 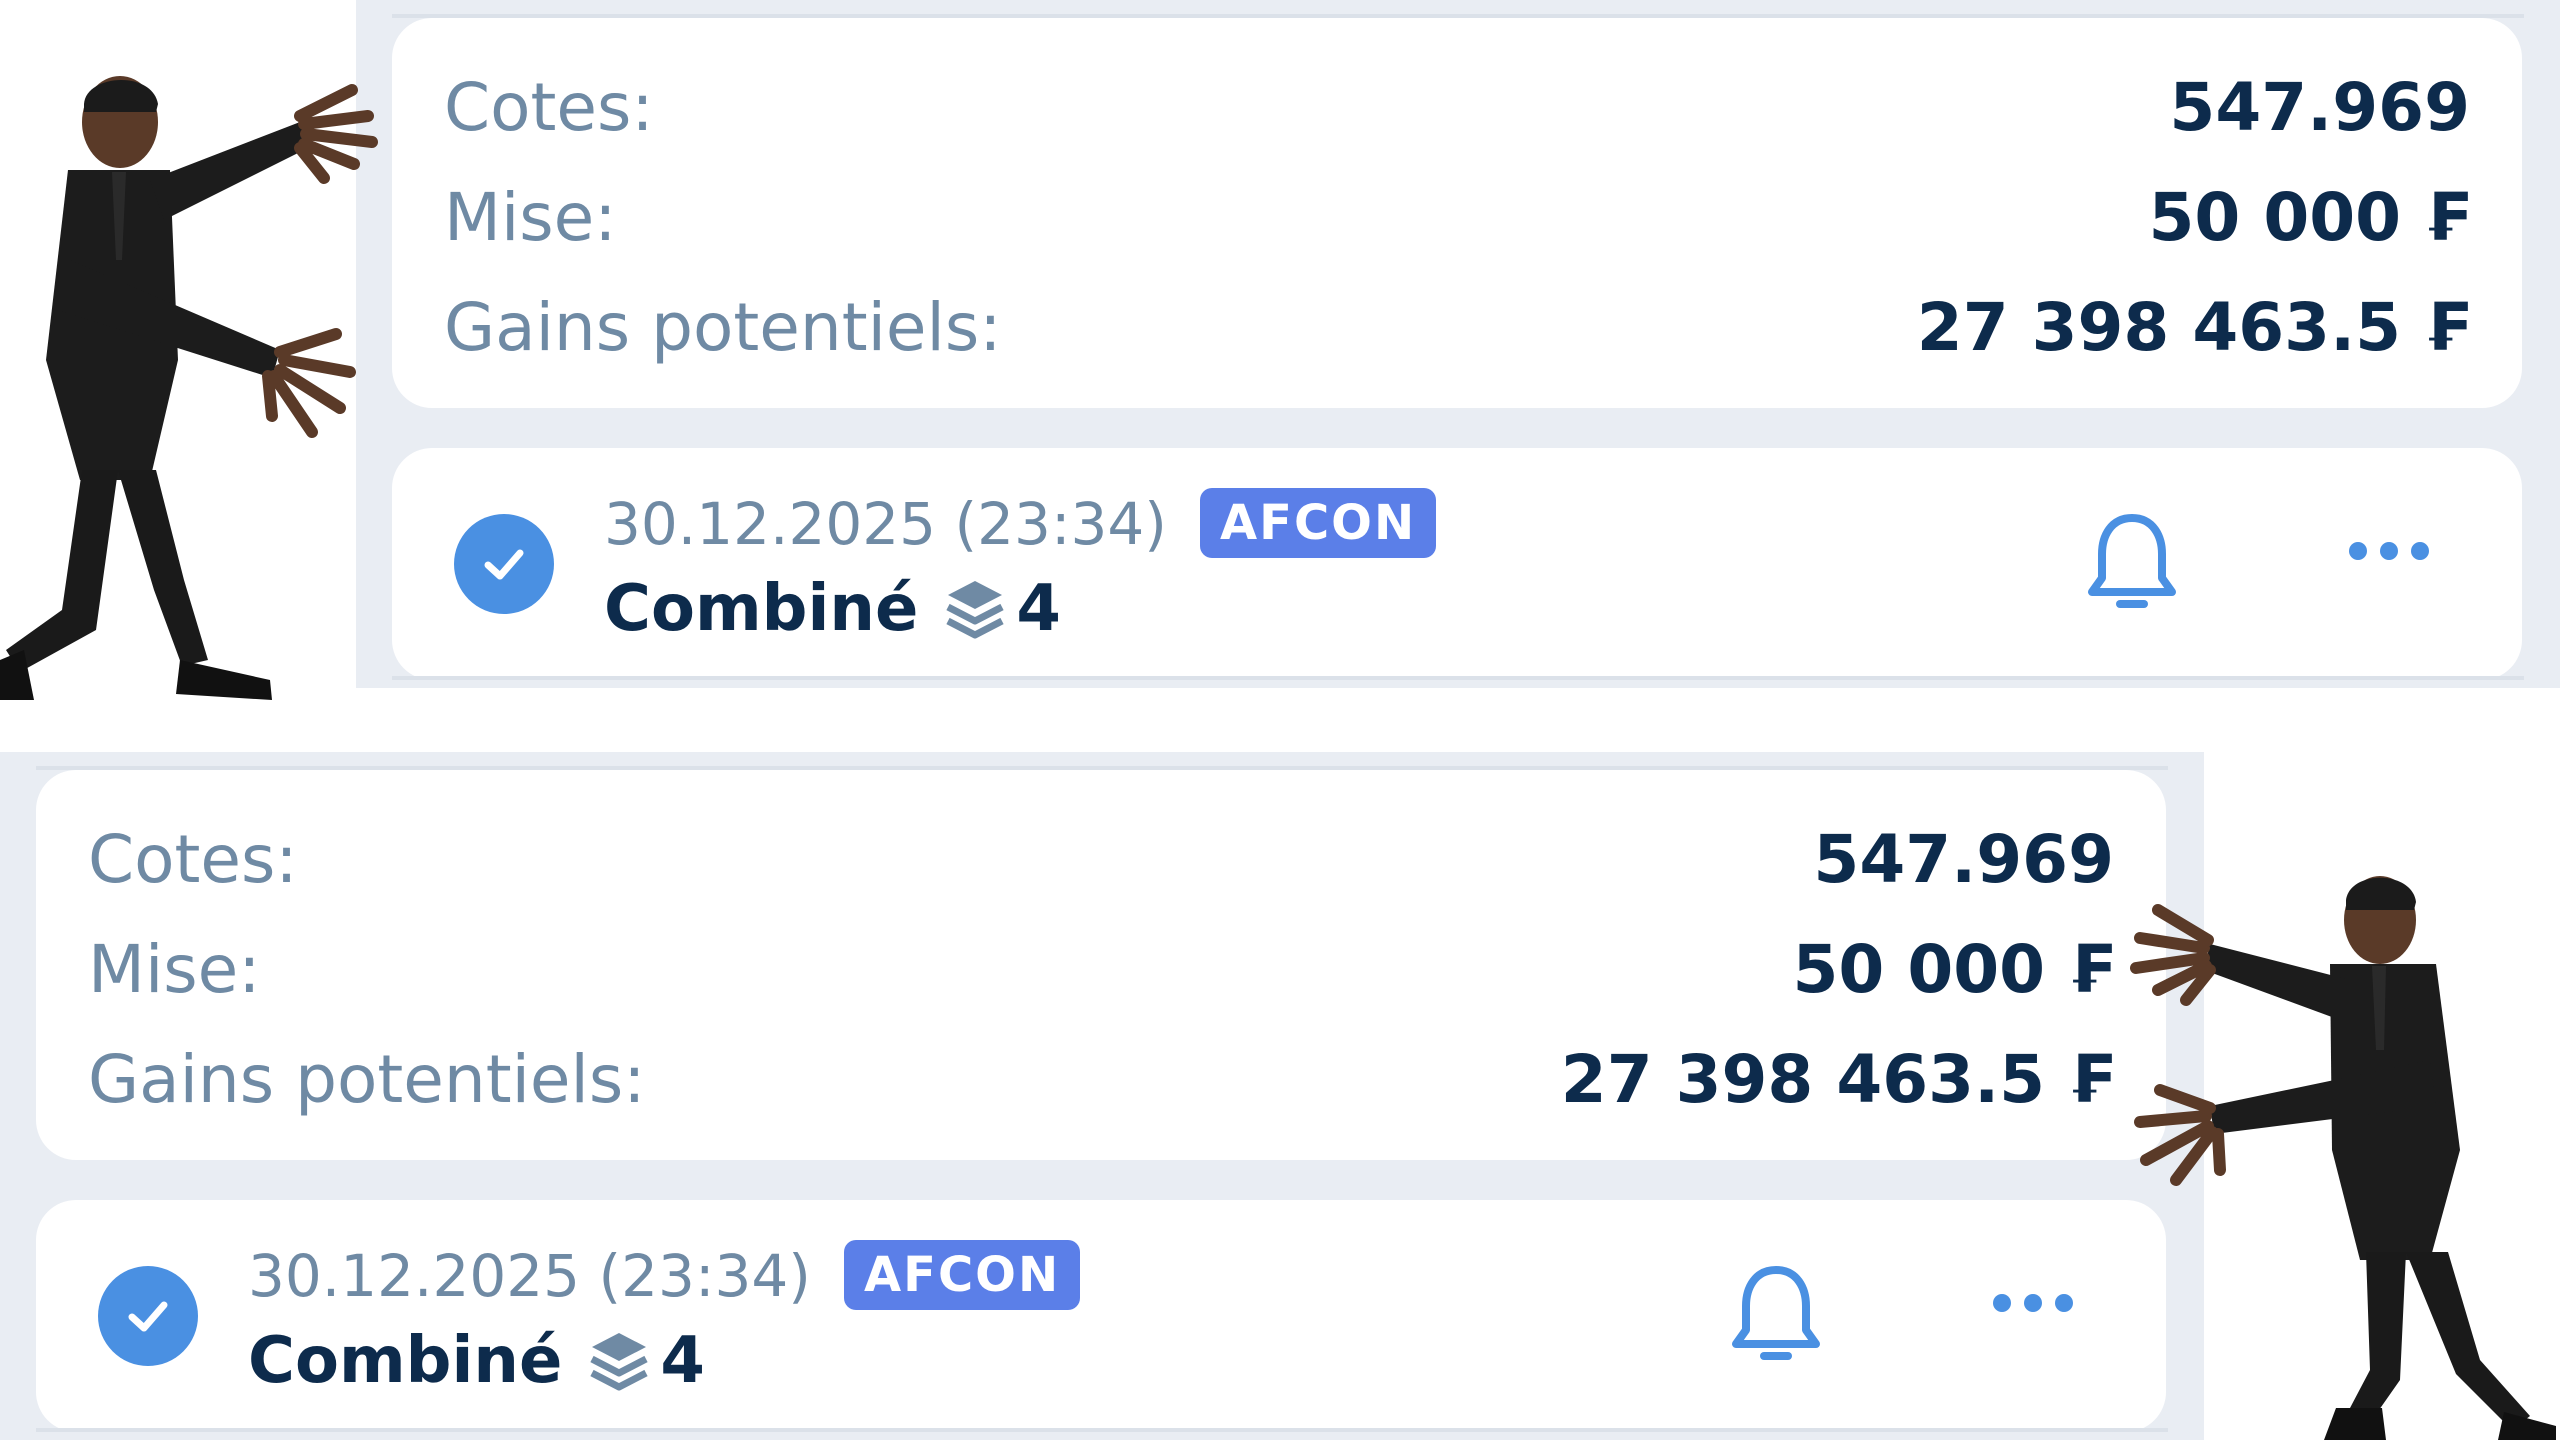 I want to click on person-figure-right, so click(x=2343, y=1158).